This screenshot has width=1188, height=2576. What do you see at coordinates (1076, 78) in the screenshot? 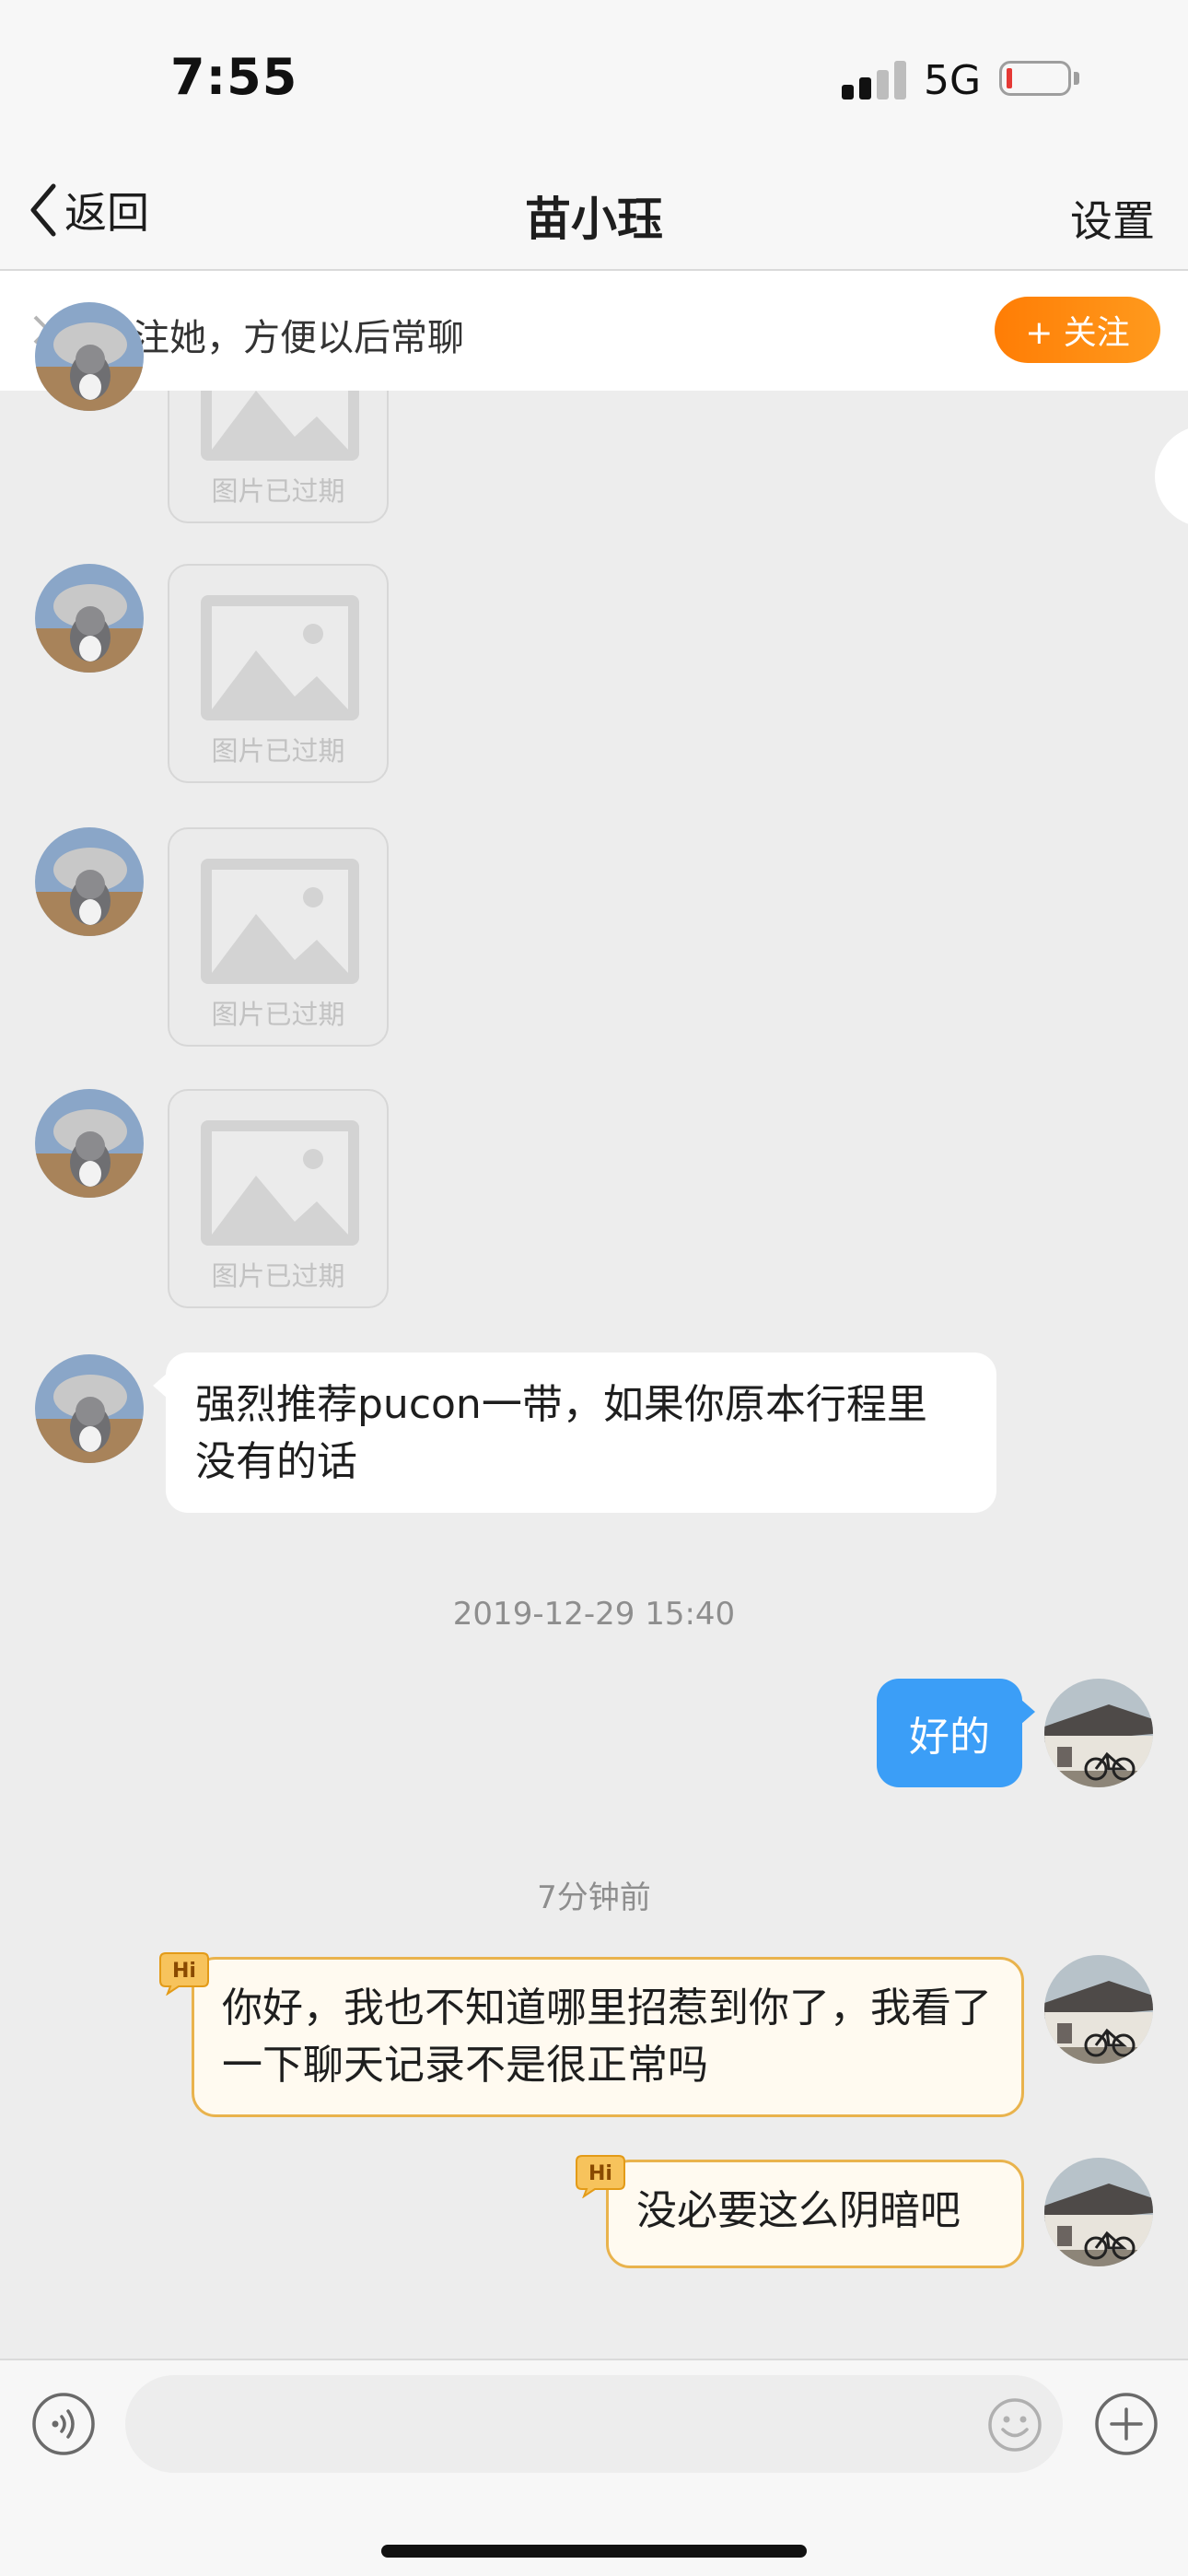
I see `battery-tip` at bounding box center [1076, 78].